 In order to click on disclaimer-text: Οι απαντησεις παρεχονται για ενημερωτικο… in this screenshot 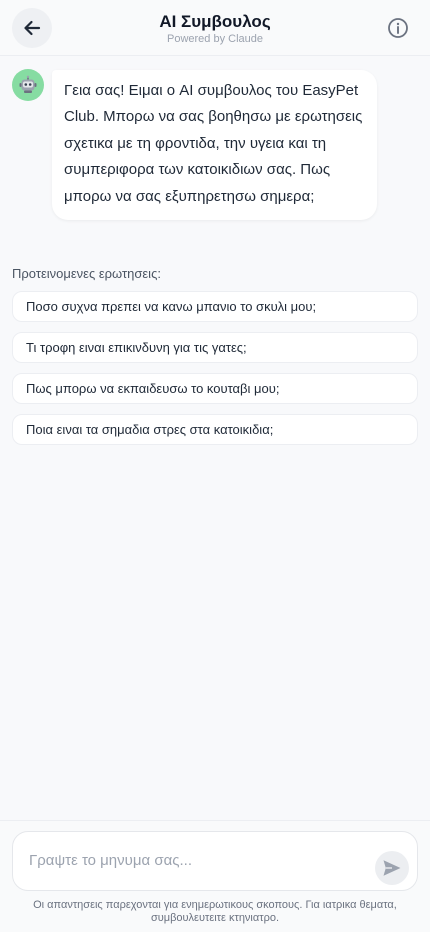, I will do `click(215, 911)`.